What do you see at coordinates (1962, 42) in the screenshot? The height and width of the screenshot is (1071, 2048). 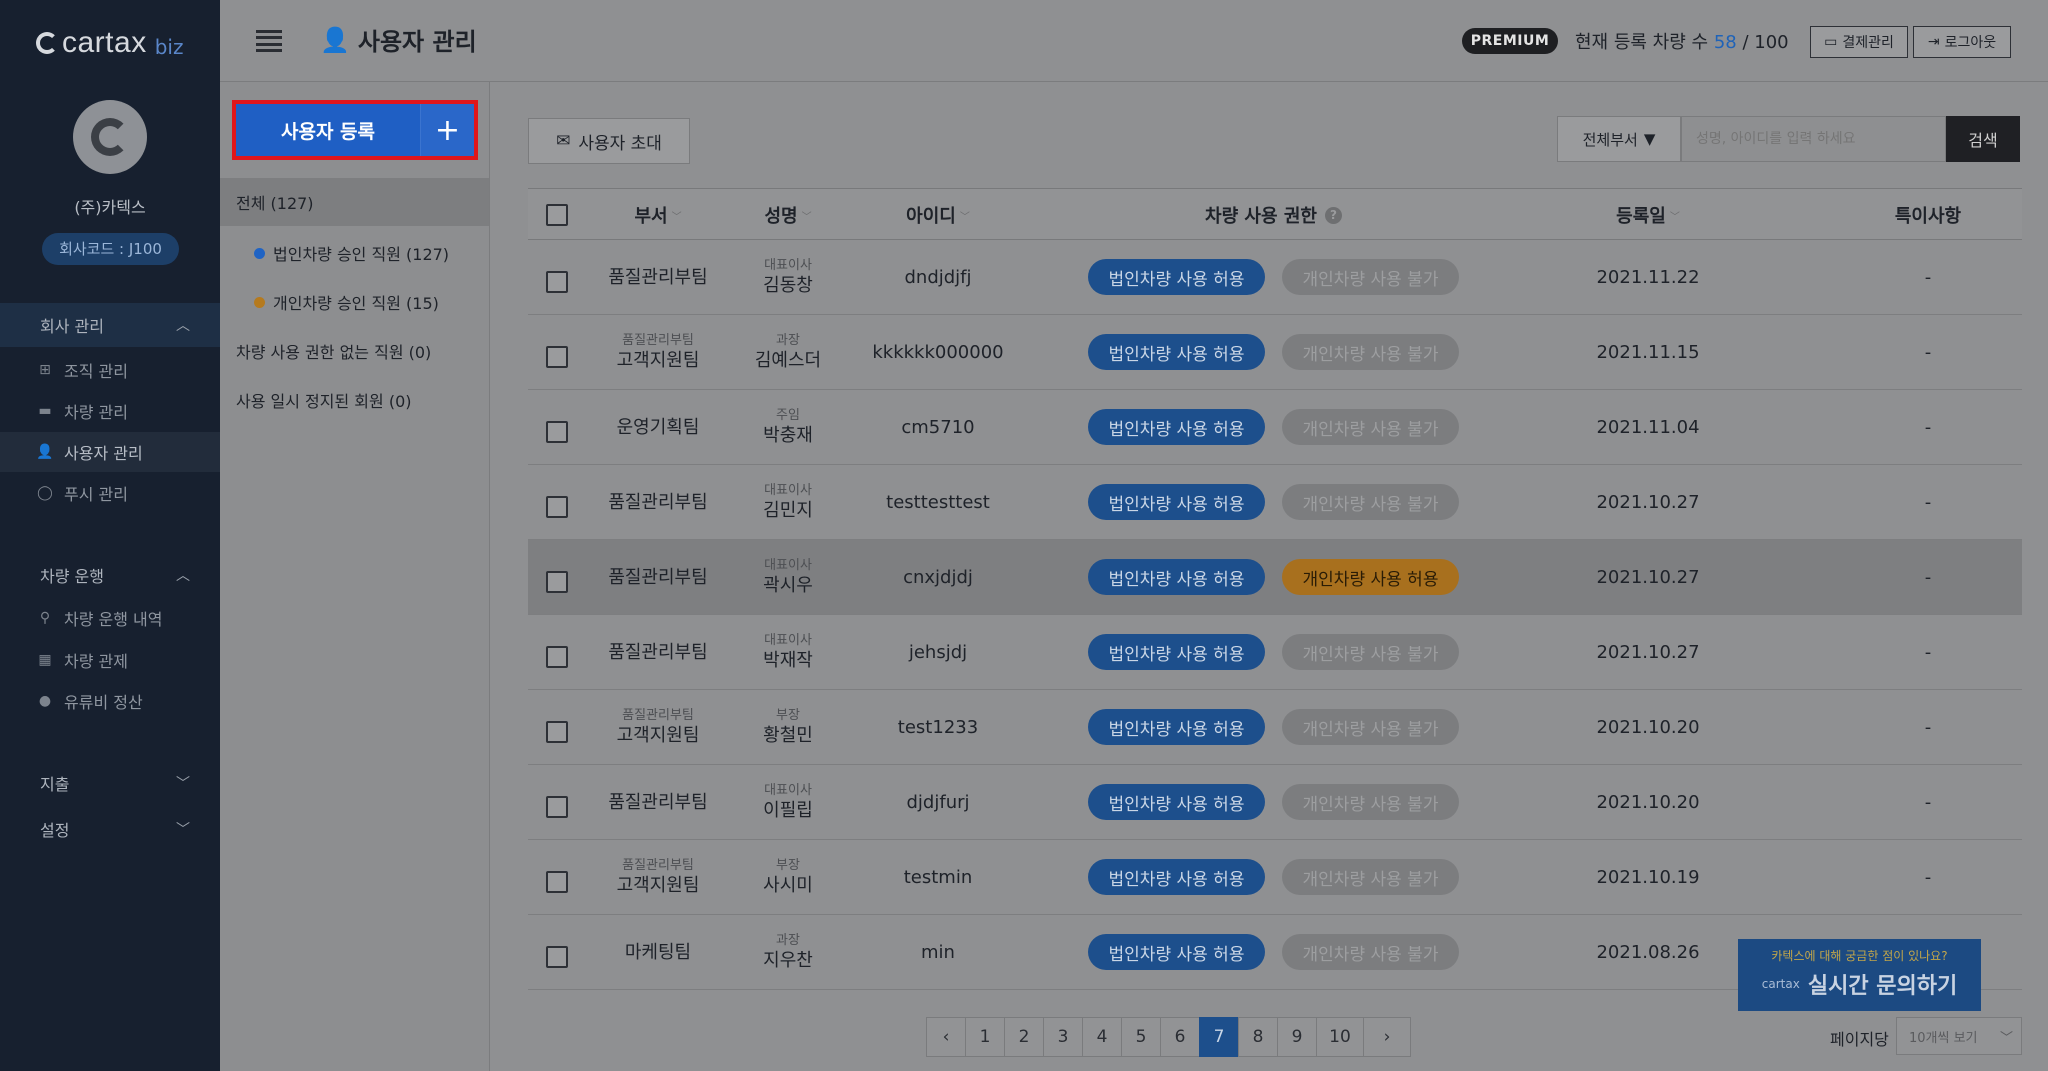 I see `logout-button: ⇥ 로그아웃` at bounding box center [1962, 42].